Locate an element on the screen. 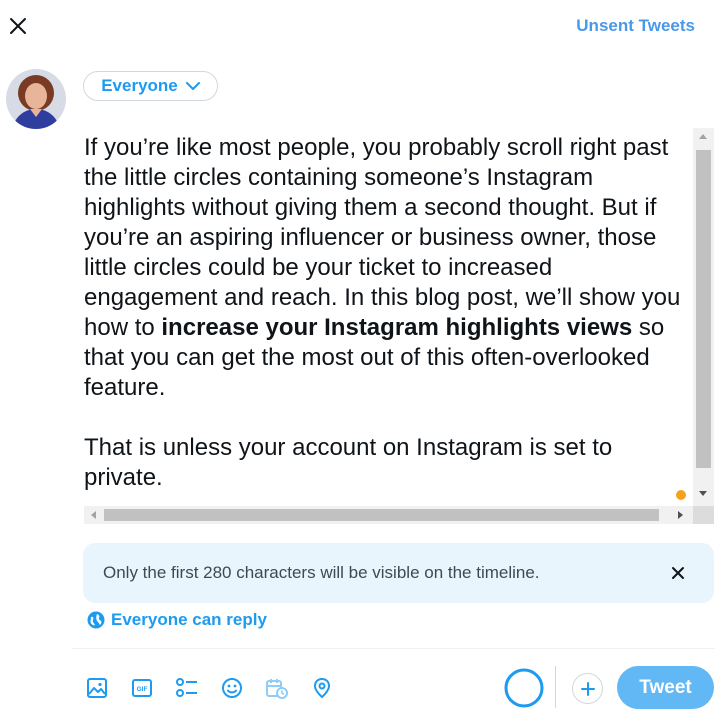 The height and width of the screenshot is (717, 723). reply-settings-button: Everyone can reply is located at coordinates (177, 620).